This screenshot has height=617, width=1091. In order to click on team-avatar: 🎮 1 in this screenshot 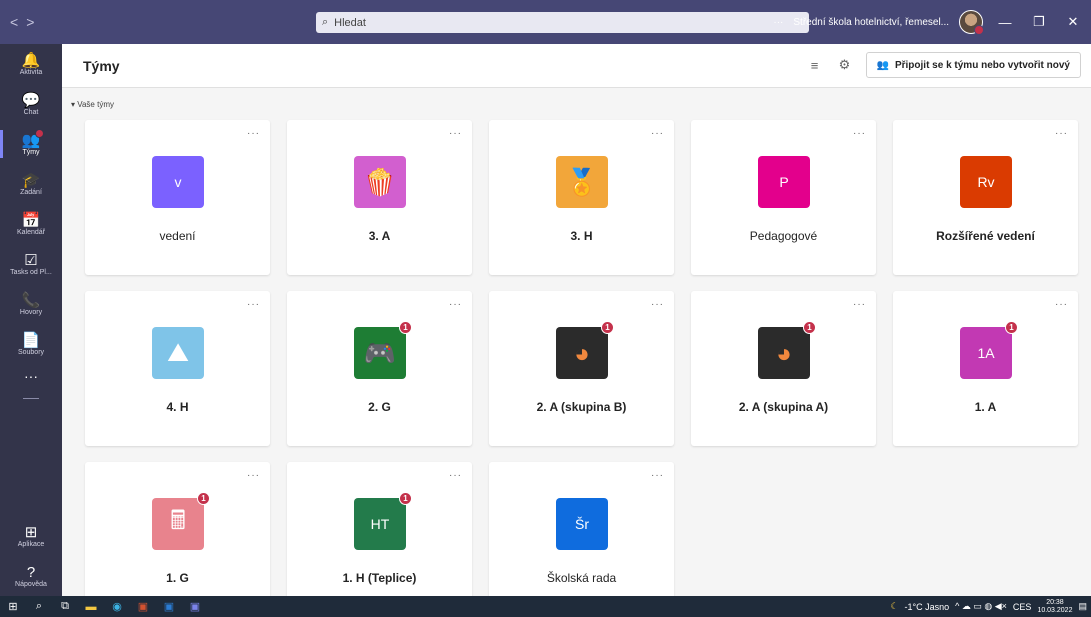, I will do `click(383, 350)`.